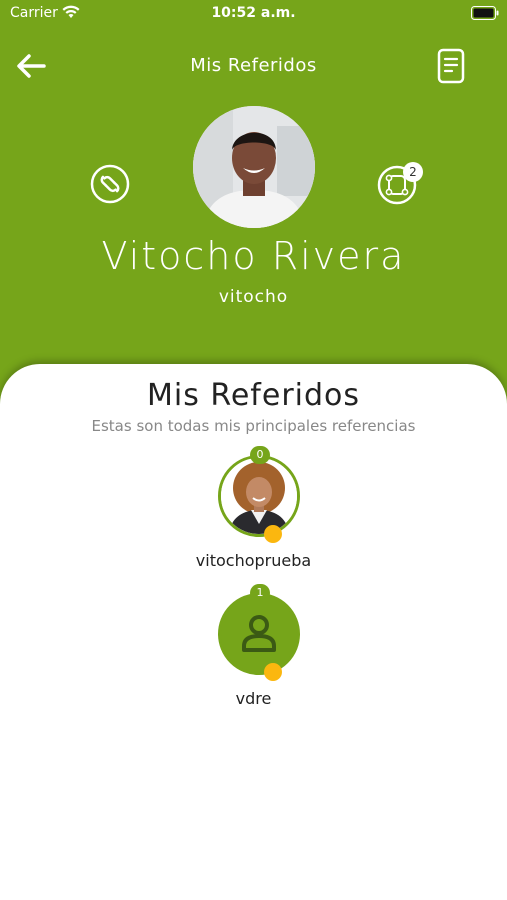 This screenshot has height=900, width=507. I want to click on user-placeholder-icon, so click(259, 633).